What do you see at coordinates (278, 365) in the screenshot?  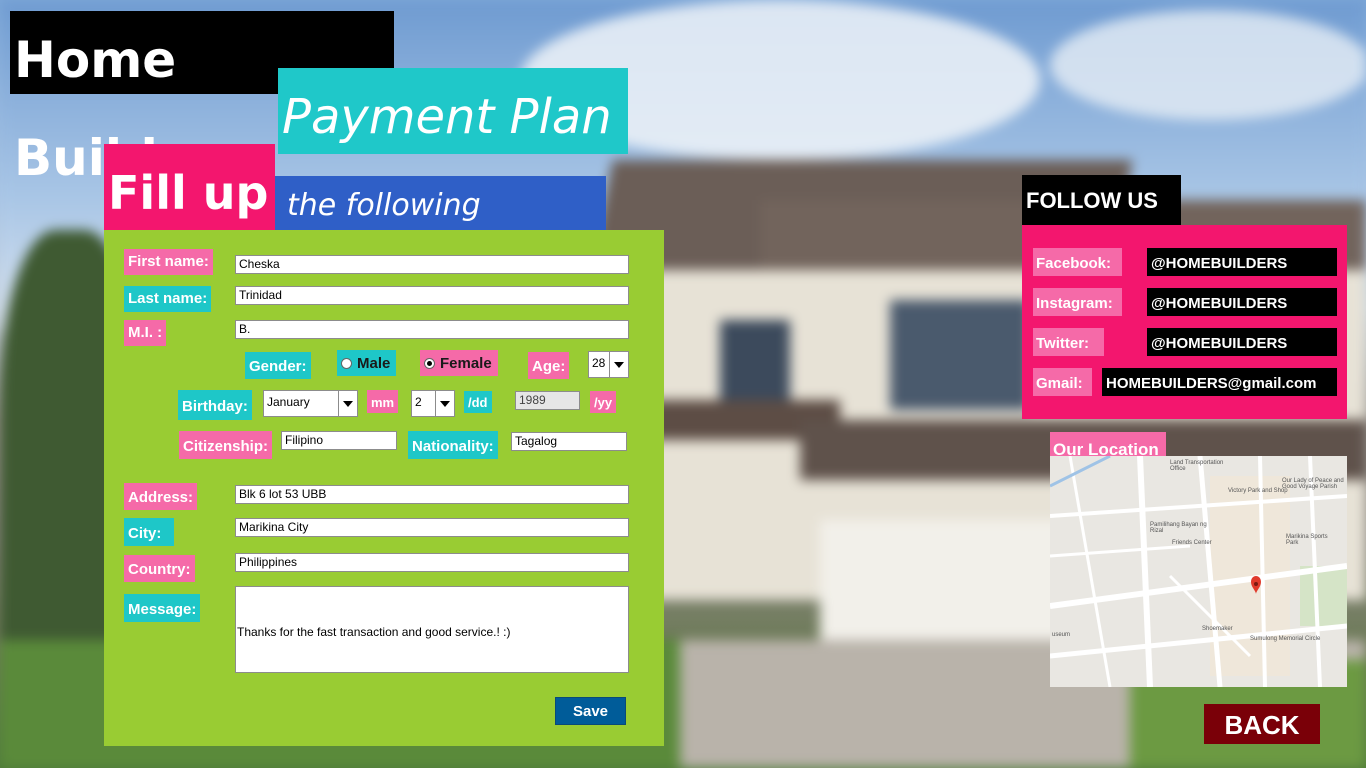 I see `gender-label: Gender:` at bounding box center [278, 365].